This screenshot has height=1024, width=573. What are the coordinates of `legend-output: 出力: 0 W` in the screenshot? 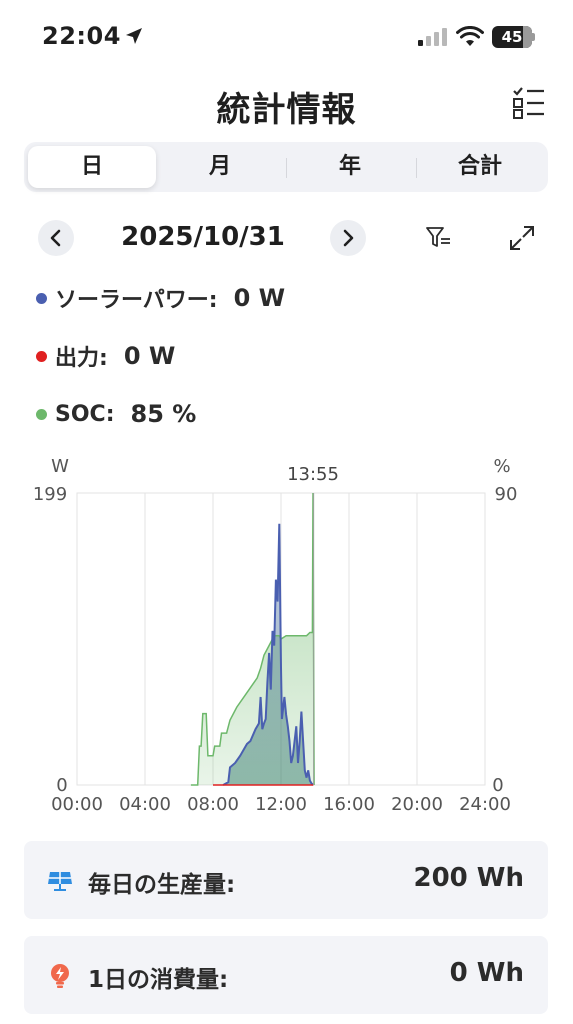 It's located at (105, 356).